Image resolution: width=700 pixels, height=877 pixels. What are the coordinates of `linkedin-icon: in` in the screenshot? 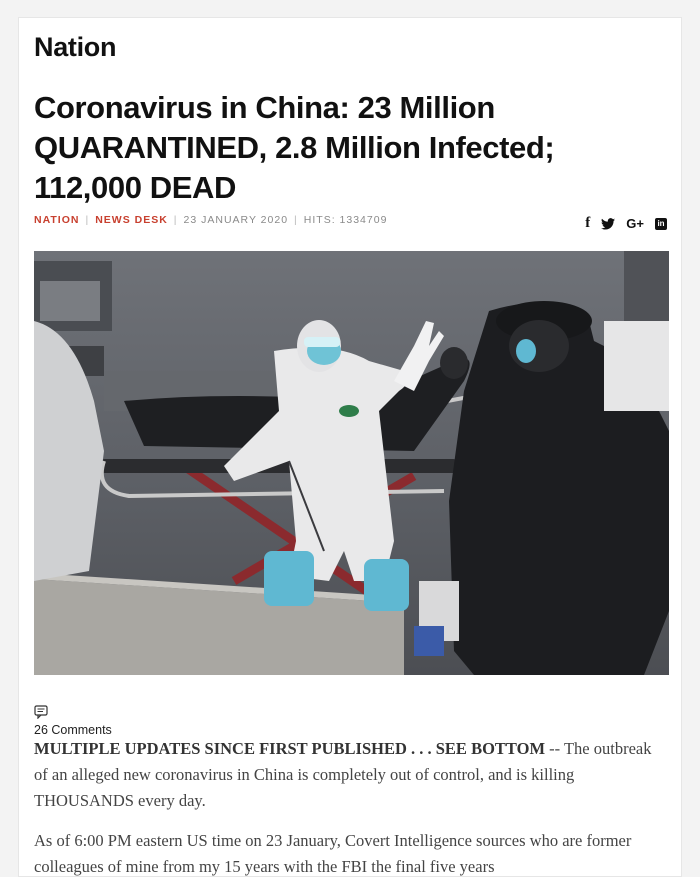 It's located at (661, 223).